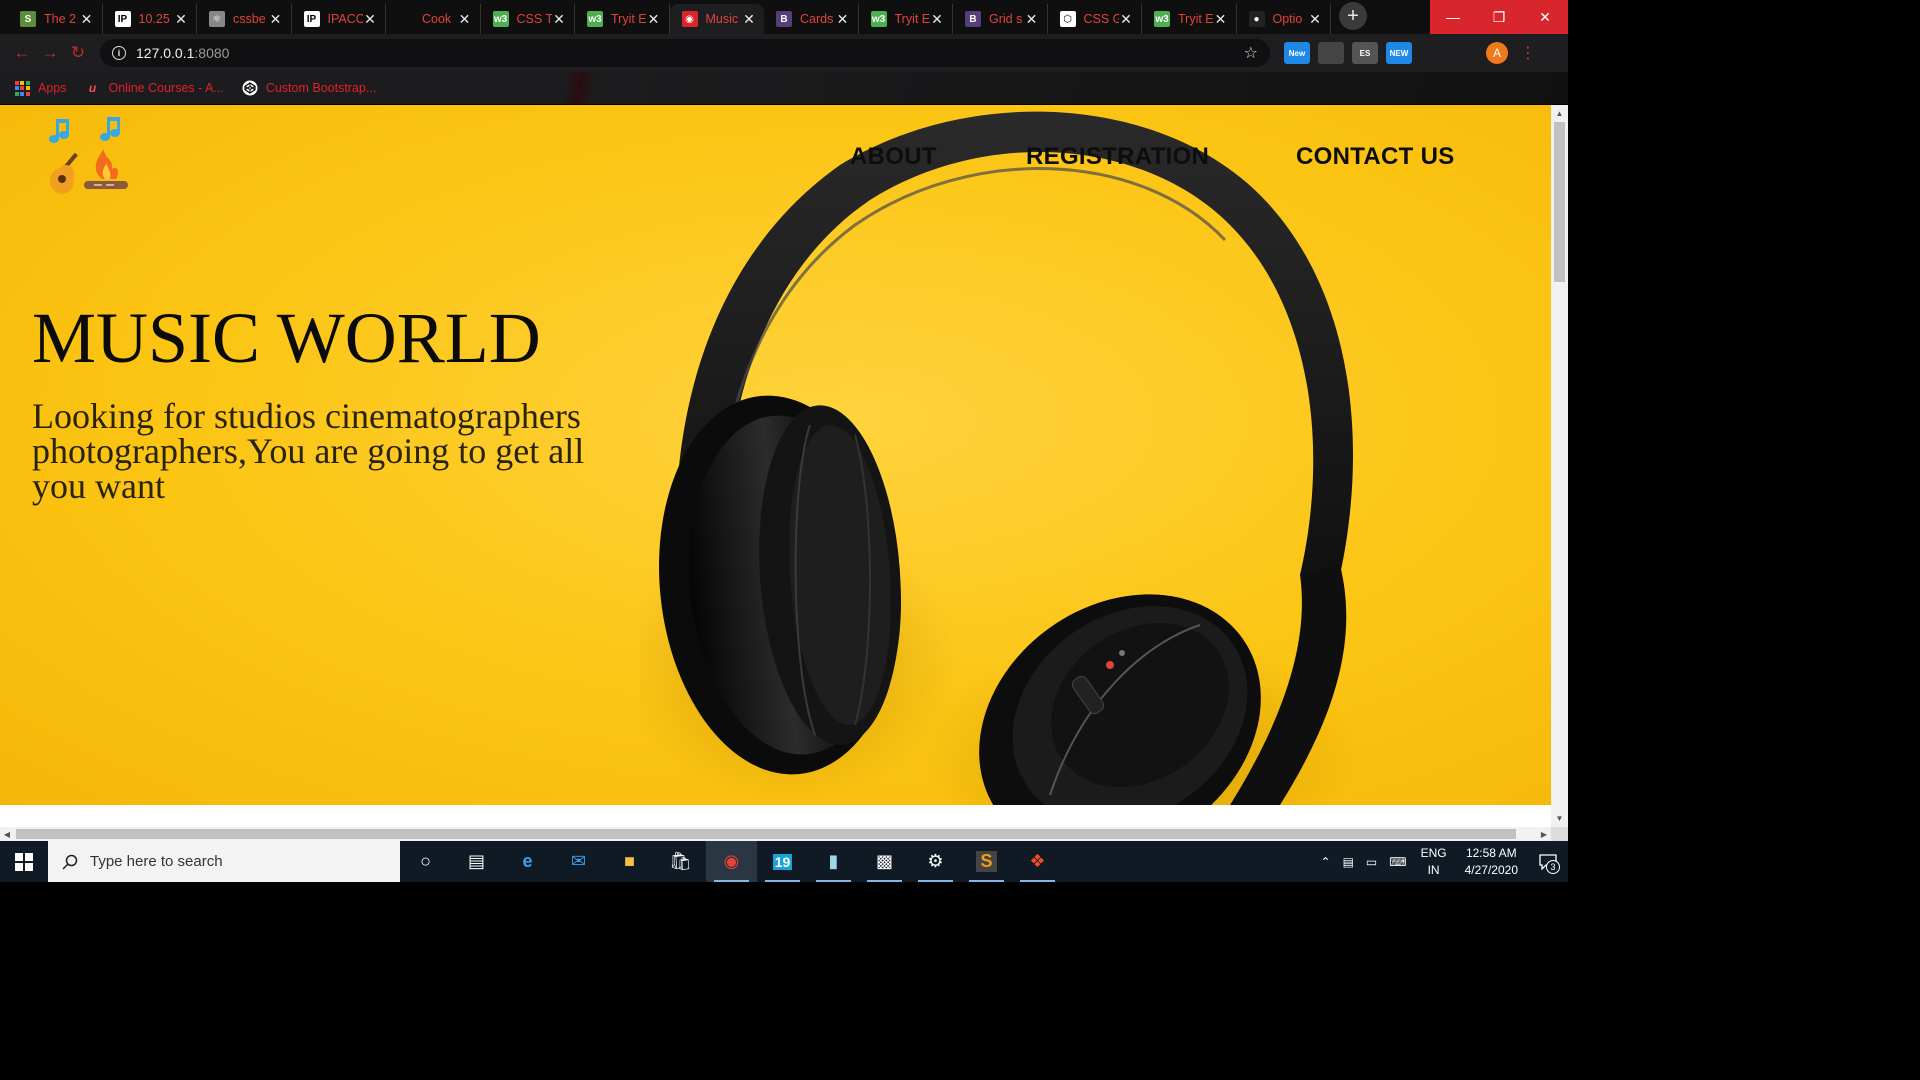 This screenshot has height=1080, width=1920. Describe the element at coordinates (165, 53) in the screenshot. I see `url-host: 127.0.0.1` at that location.